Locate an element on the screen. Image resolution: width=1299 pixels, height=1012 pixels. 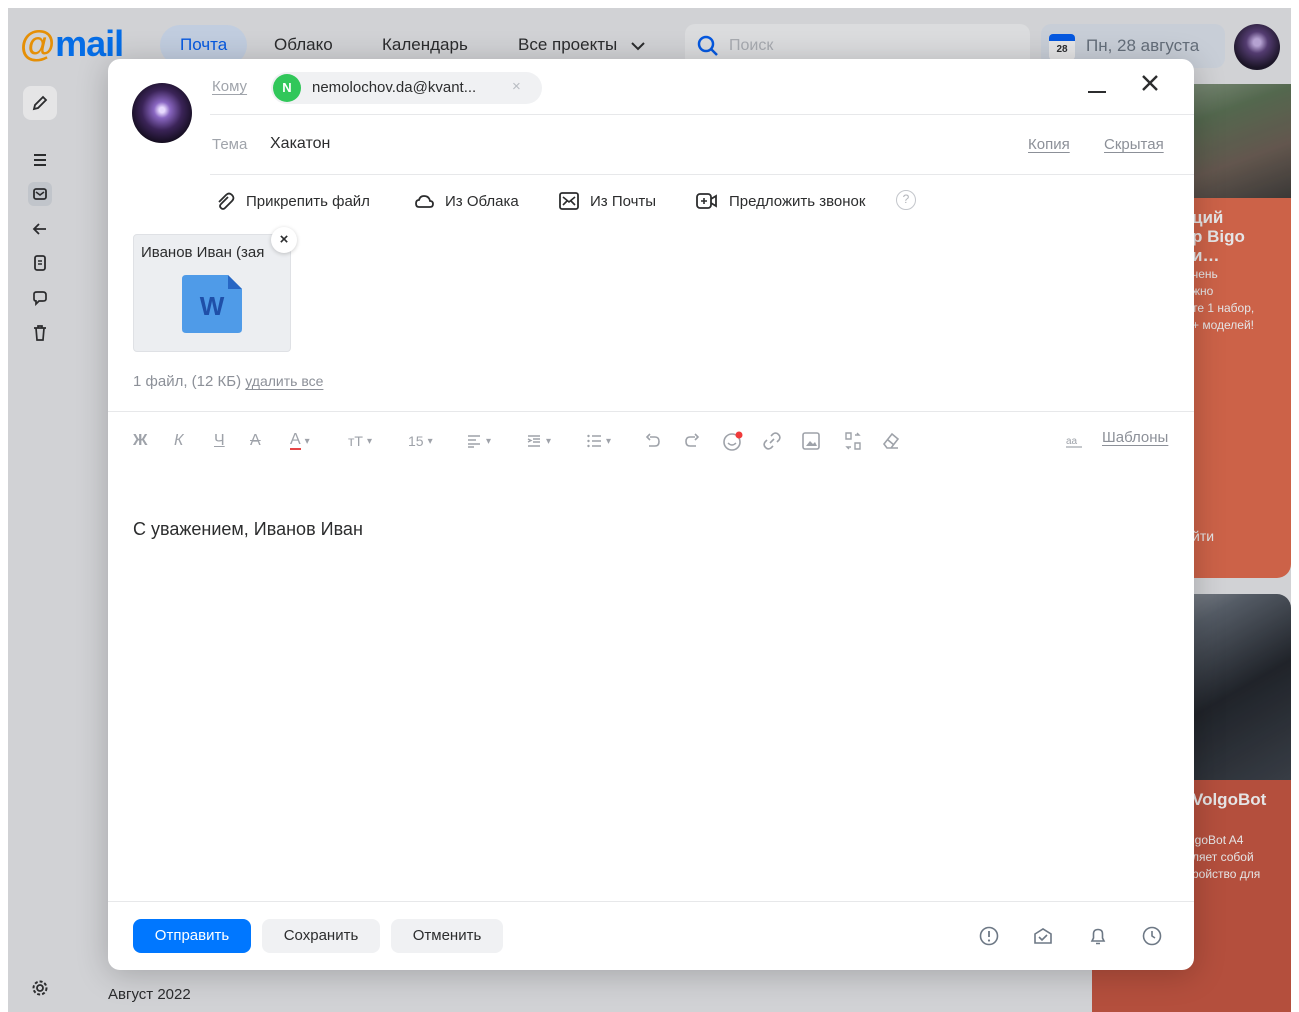
text-color-button: А ▾ is located at coordinates (300, 441).